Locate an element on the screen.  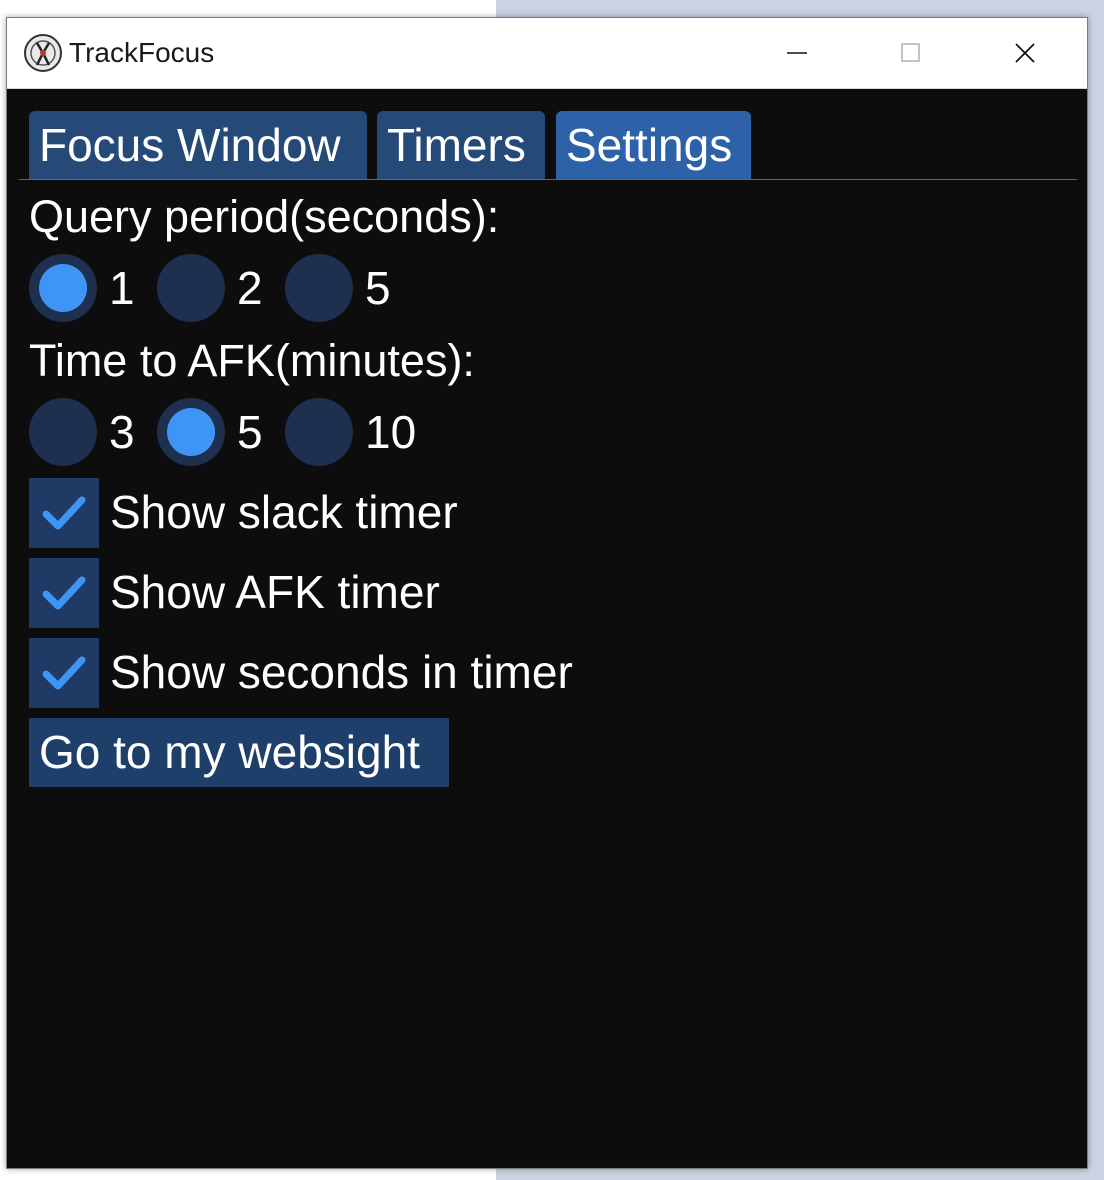
query-period-option-2: 2 is located at coordinates (217, 289).